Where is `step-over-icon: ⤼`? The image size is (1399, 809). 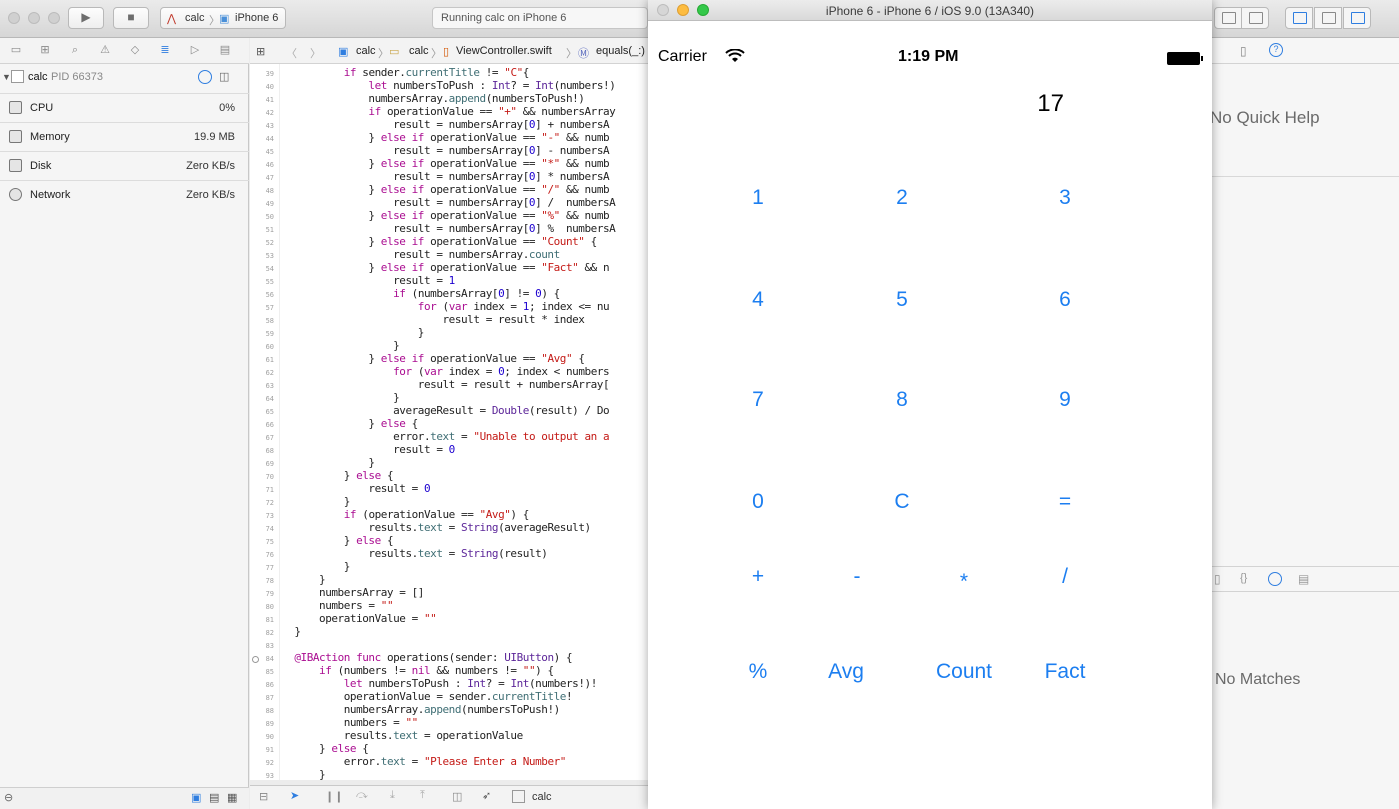
step-over-icon: ⤼ is located at coordinates (362, 795).